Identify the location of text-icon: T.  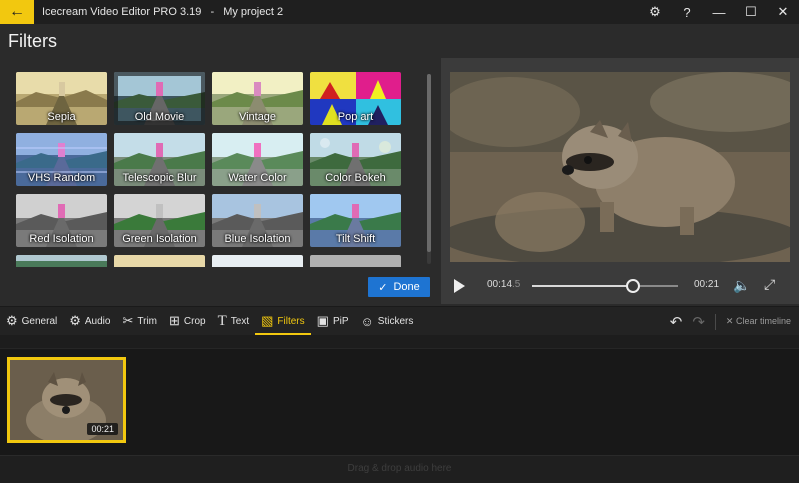
(222, 320).